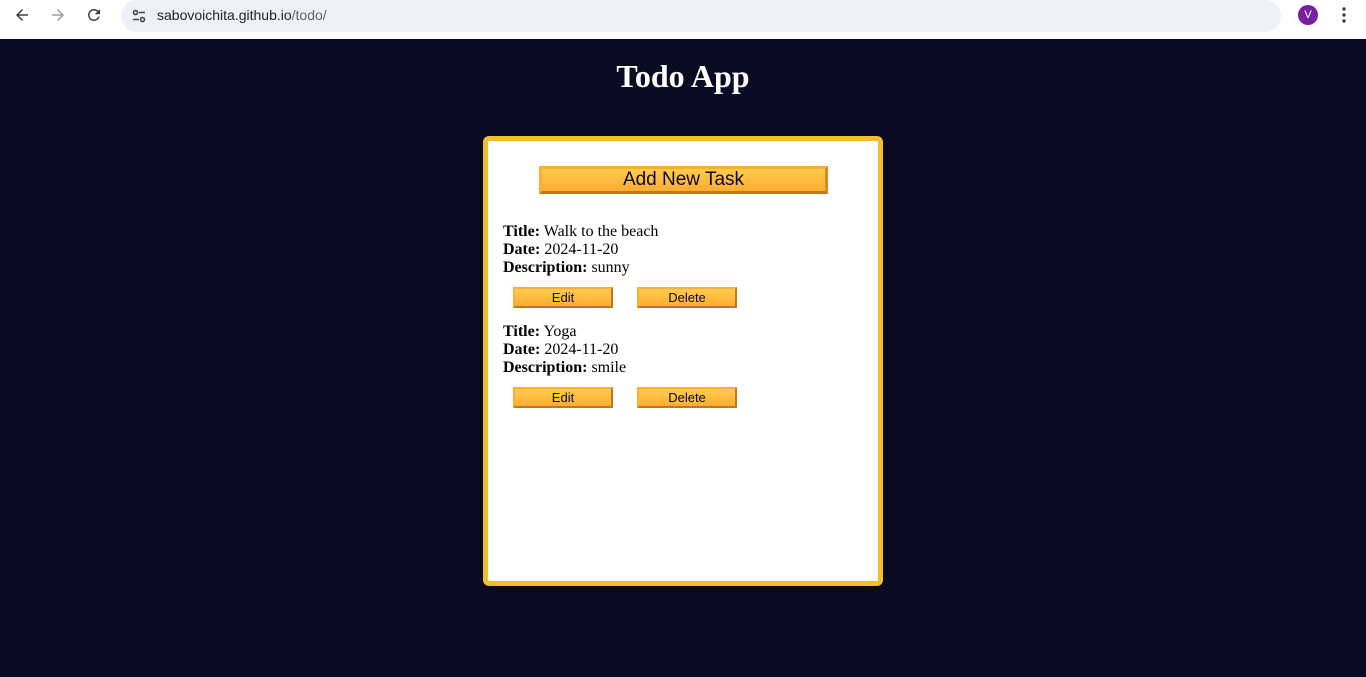  What do you see at coordinates (683, 76) in the screenshot?
I see `page-title: Todo App` at bounding box center [683, 76].